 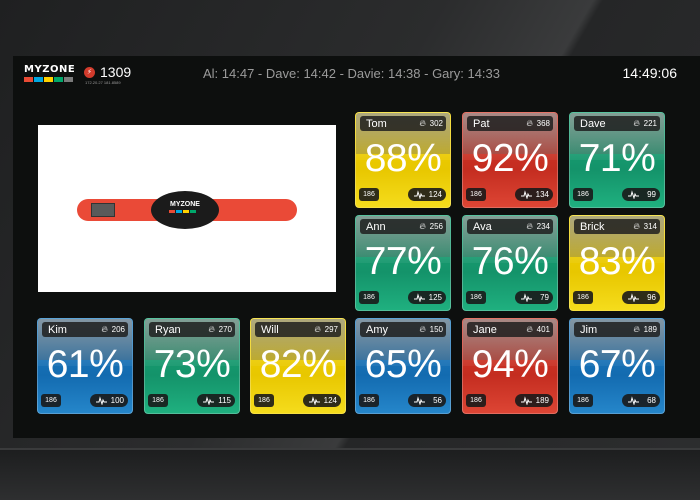 I want to click on calories-value: 314, so click(x=650, y=226).